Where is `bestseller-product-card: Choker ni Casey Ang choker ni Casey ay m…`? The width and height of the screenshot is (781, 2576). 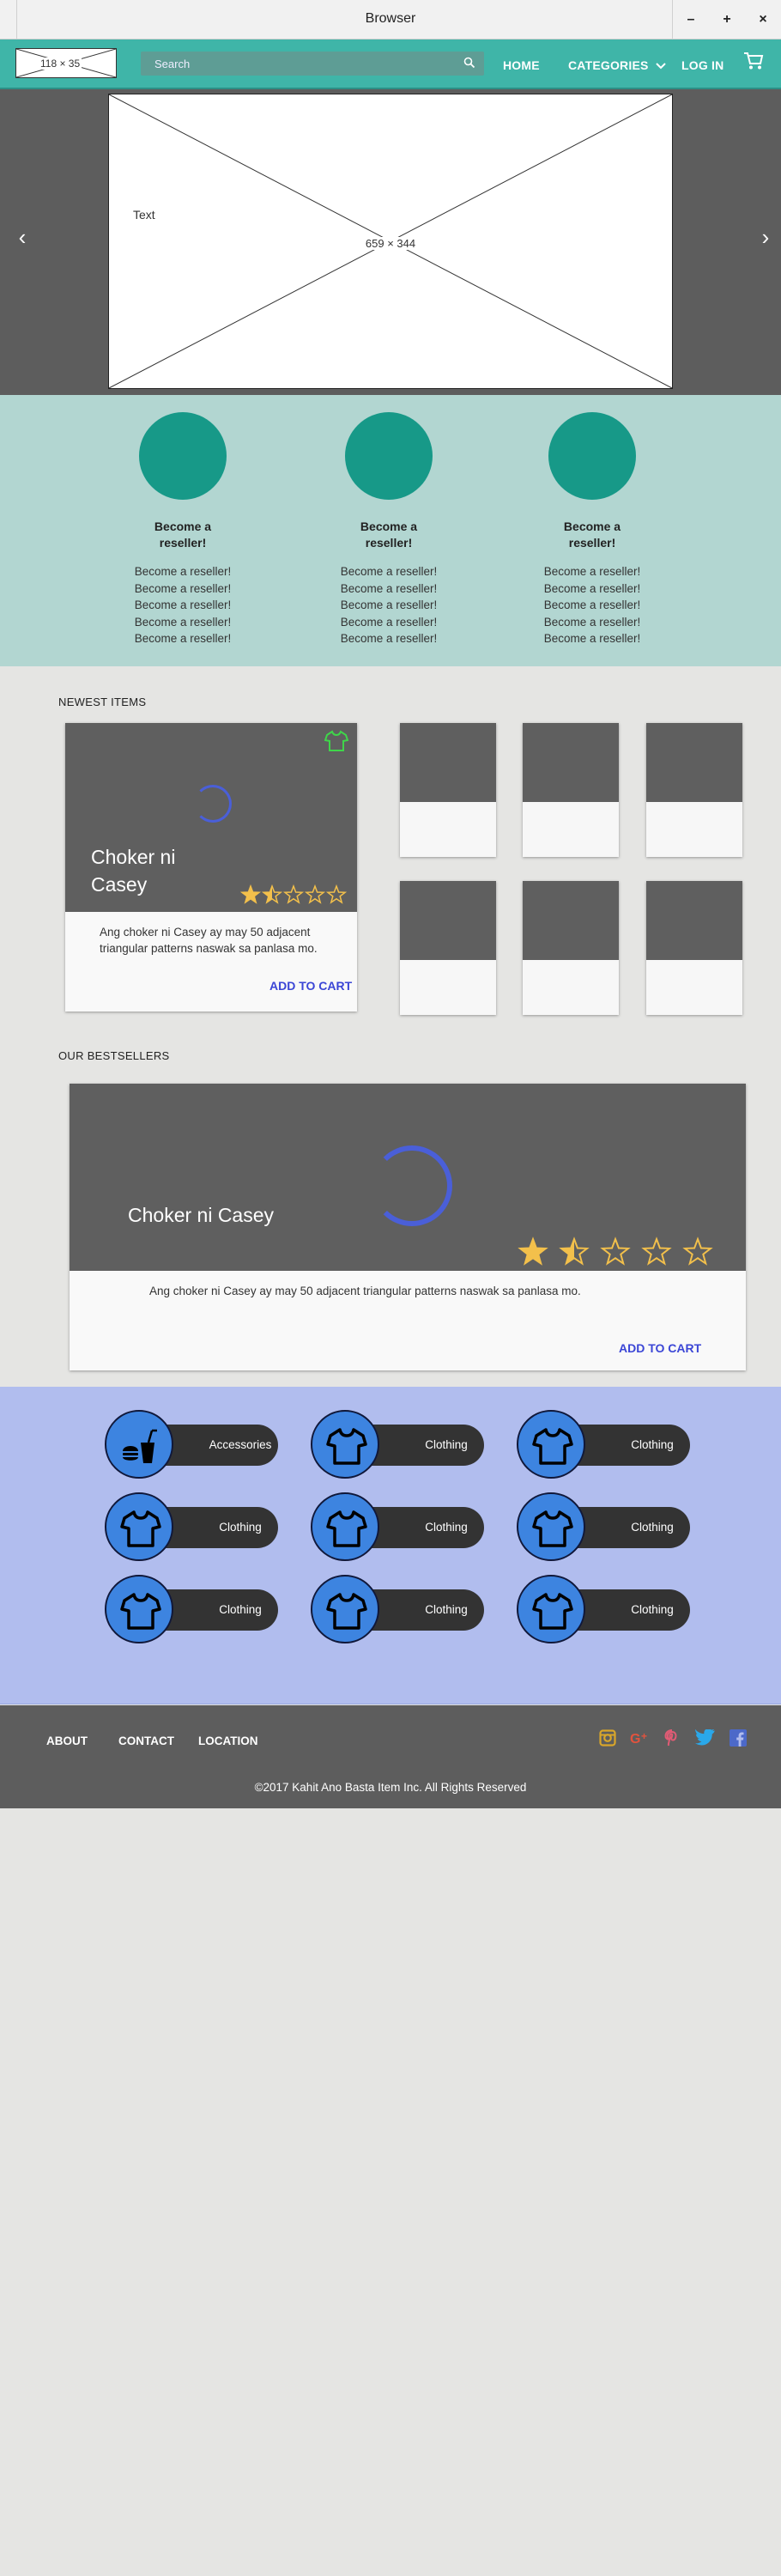 bestseller-product-card: Choker ni Casey Ang choker ni Casey ay m… is located at coordinates (408, 1227).